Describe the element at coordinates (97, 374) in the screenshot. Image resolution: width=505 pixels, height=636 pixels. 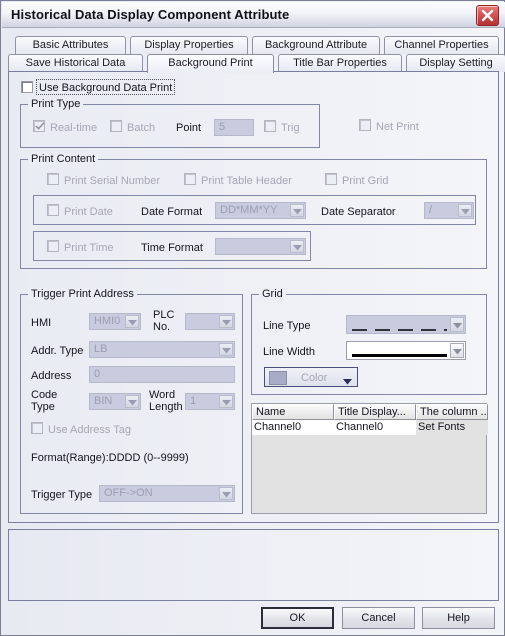
I see `address-value: 0` at that location.